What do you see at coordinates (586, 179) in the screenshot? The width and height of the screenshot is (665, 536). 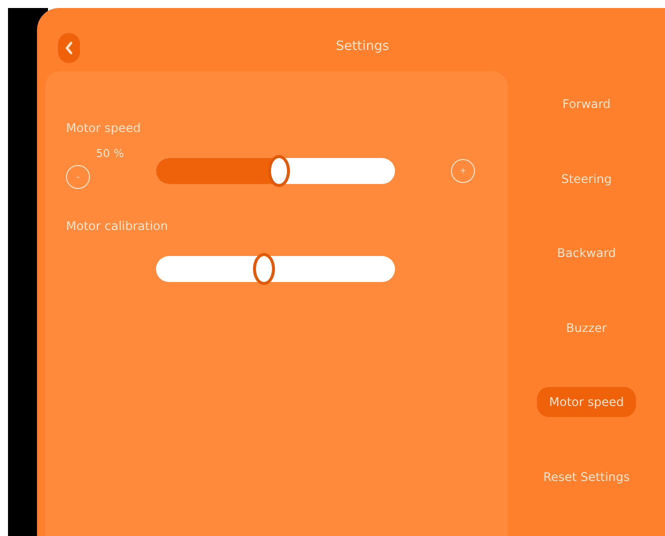 I see `menu-item: Steering` at bounding box center [586, 179].